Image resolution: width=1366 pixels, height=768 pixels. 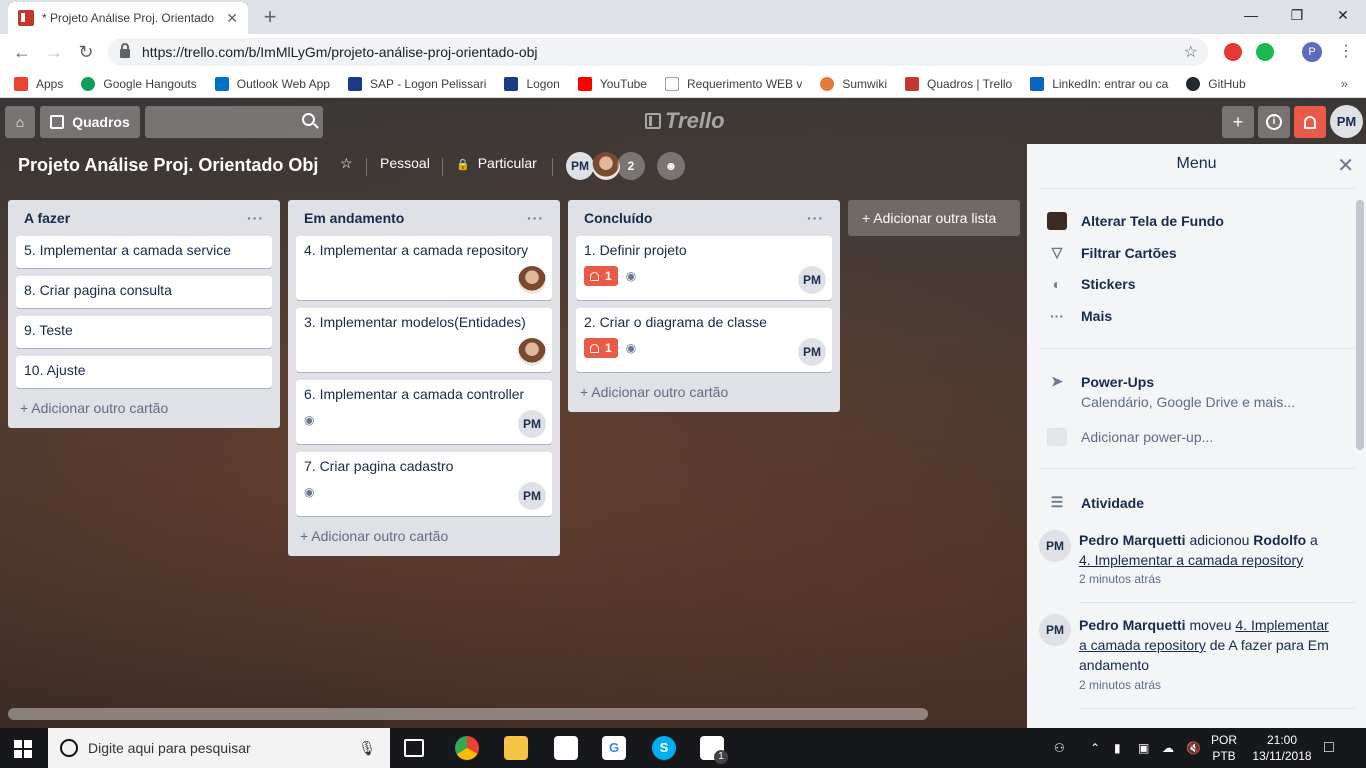 What do you see at coordinates (1233, 52) in the screenshot?
I see `opera-extension-icon` at bounding box center [1233, 52].